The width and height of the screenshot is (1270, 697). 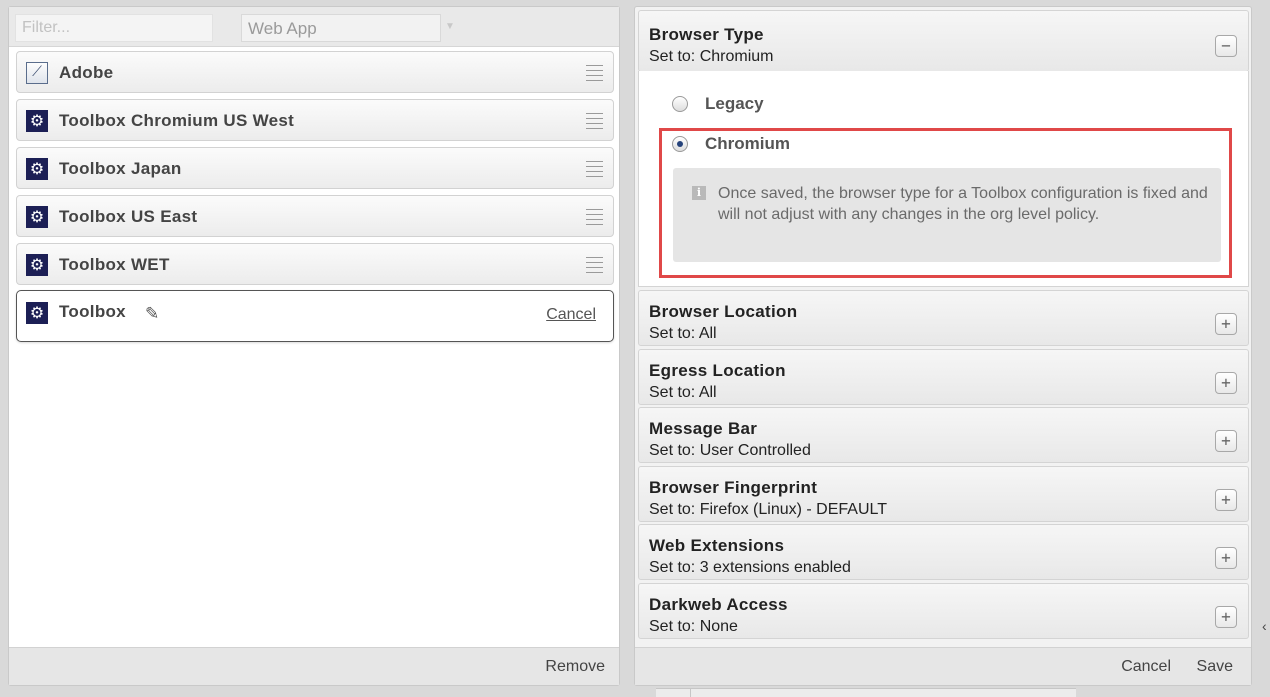 I want to click on section-browser-type: Browser Type Set to: Chromium −, so click(x=943, y=41).